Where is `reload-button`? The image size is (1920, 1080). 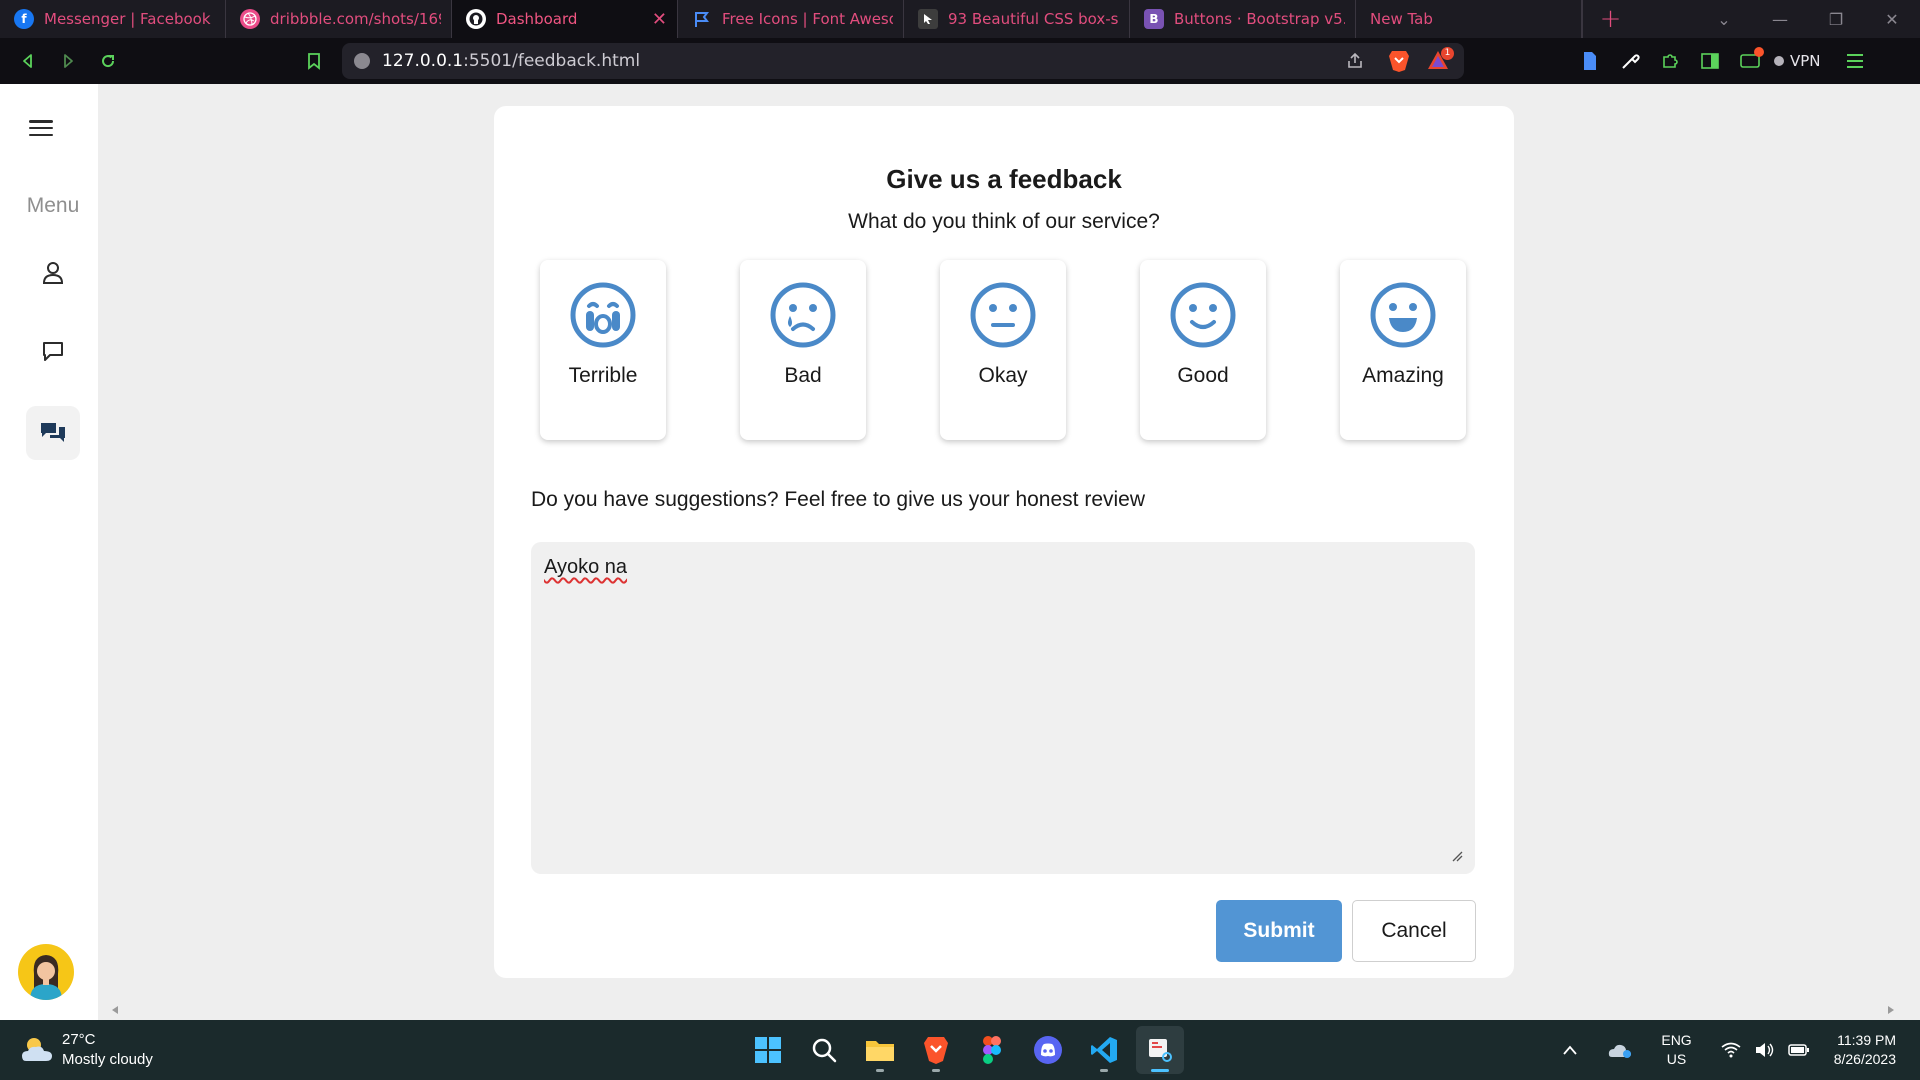 reload-button is located at coordinates (108, 61).